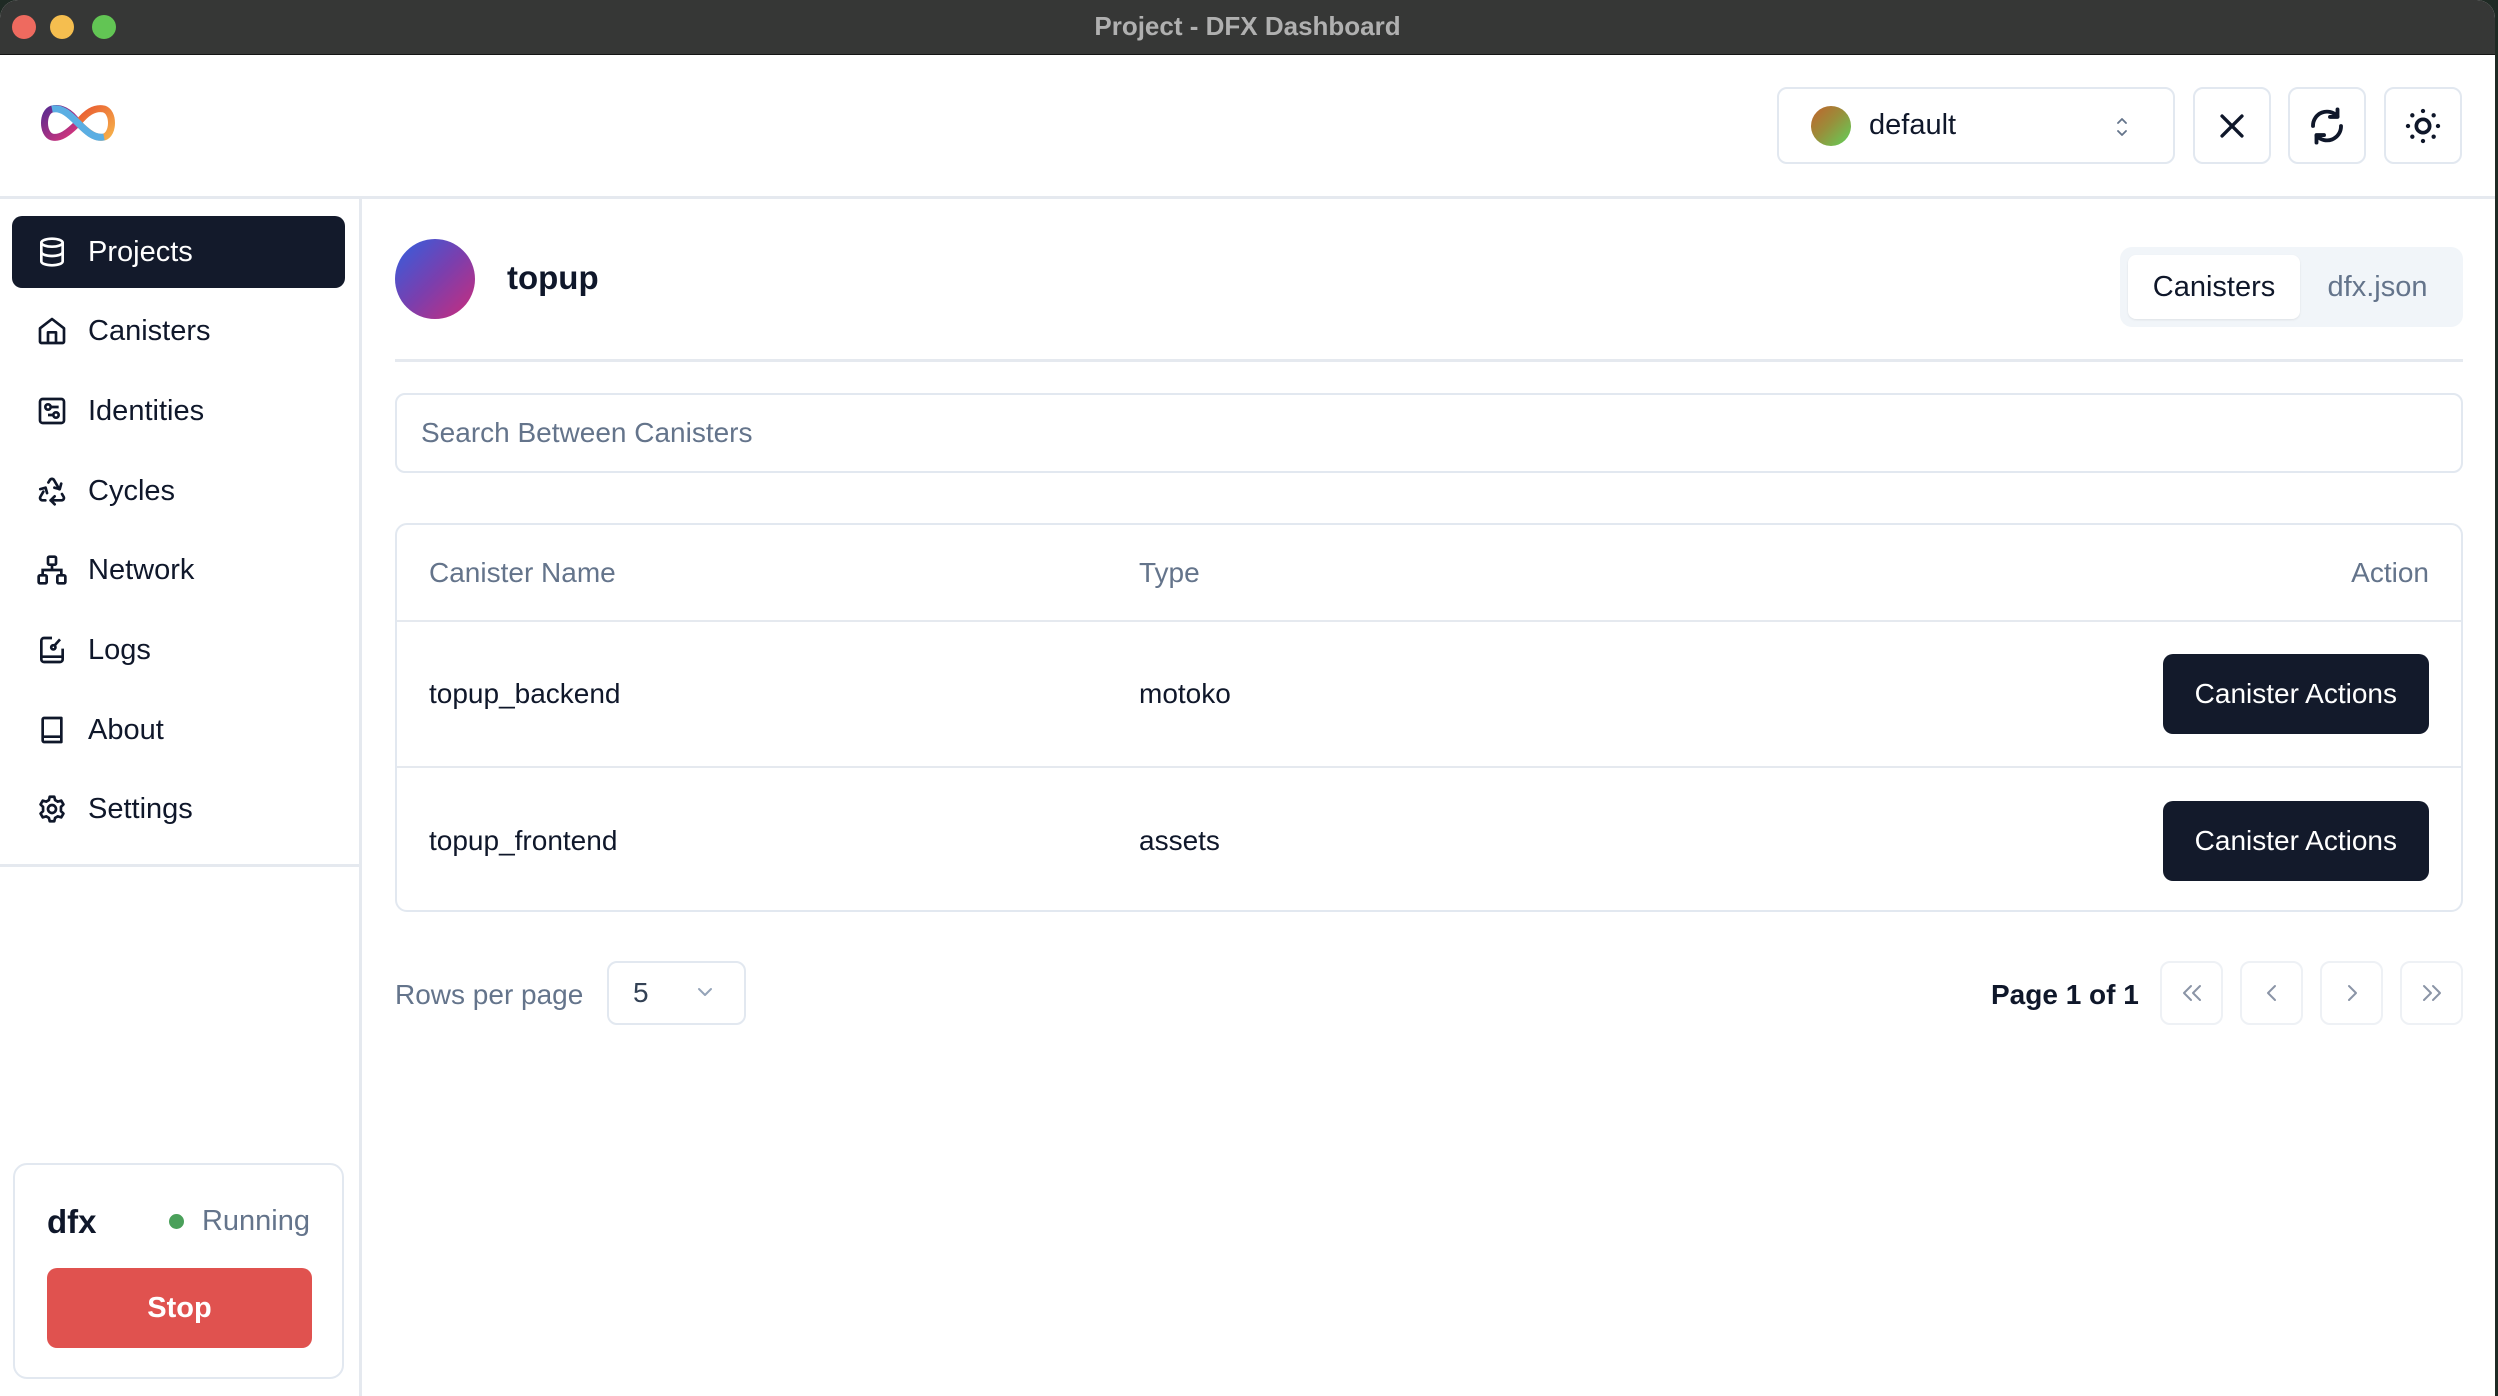 The height and width of the screenshot is (1396, 2498). I want to click on tab-dfx-json: dfx.json, so click(2377, 287).